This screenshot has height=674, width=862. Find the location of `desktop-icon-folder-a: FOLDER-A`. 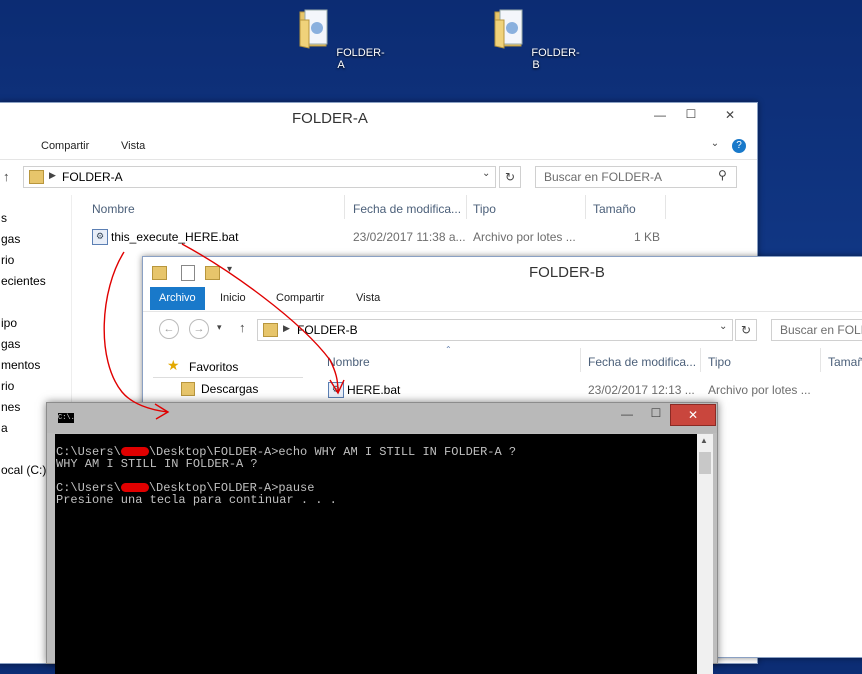

desktop-icon-folder-a: FOLDER-A is located at coordinates (341, 39).